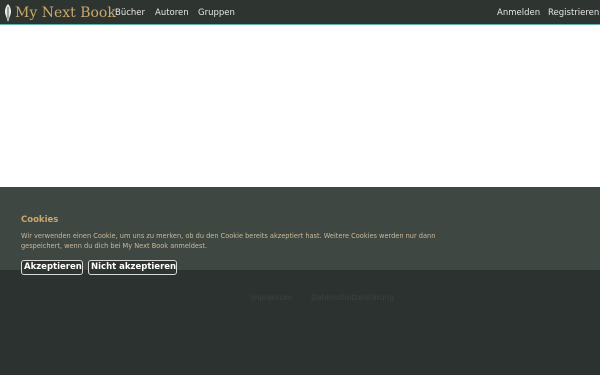 The height and width of the screenshot is (375, 600). What do you see at coordinates (8, 13) in the screenshot?
I see `quill-logo-icon` at bounding box center [8, 13].